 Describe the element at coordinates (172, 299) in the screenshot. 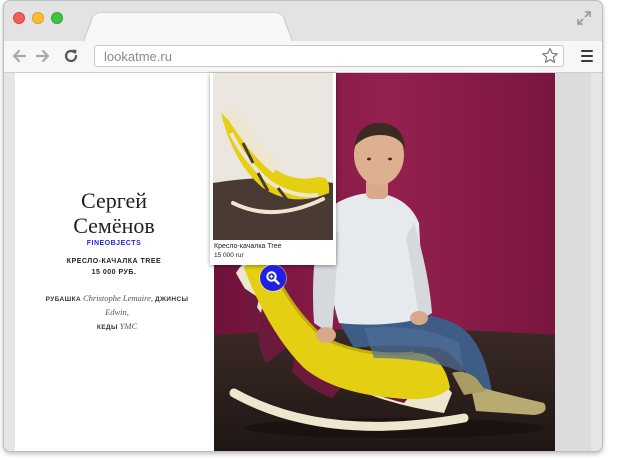

I see `jeans-label: ДЖИНСЫ` at that location.